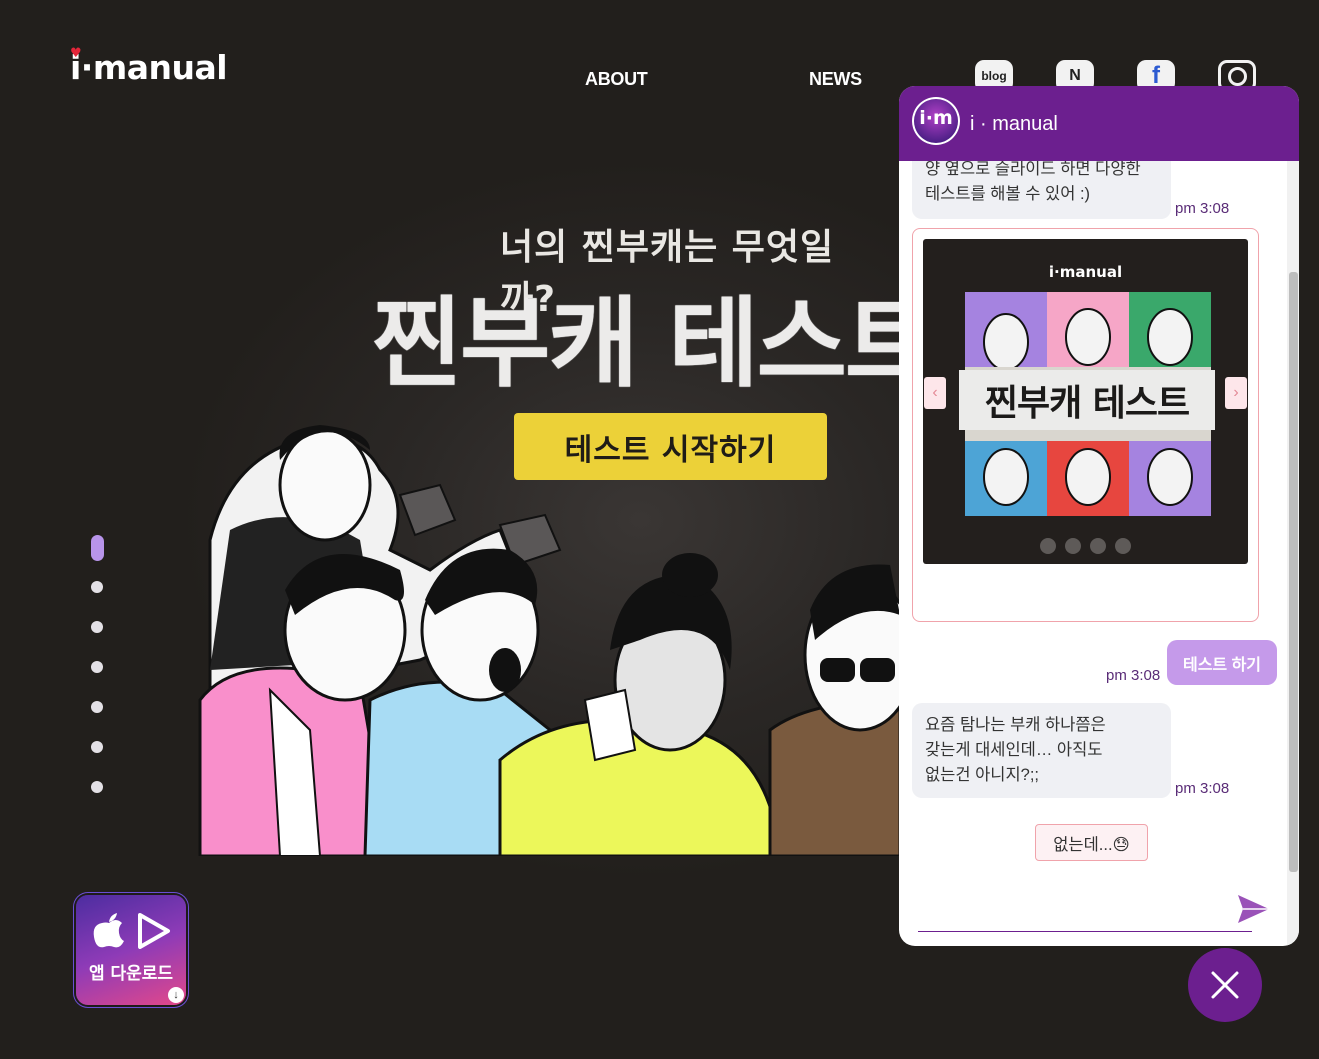 This screenshot has width=1319, height=1059. What do you see at coordinates (1253, 909) in the screenshot?
I see `send-icon` at bounding box center [1253, 909].